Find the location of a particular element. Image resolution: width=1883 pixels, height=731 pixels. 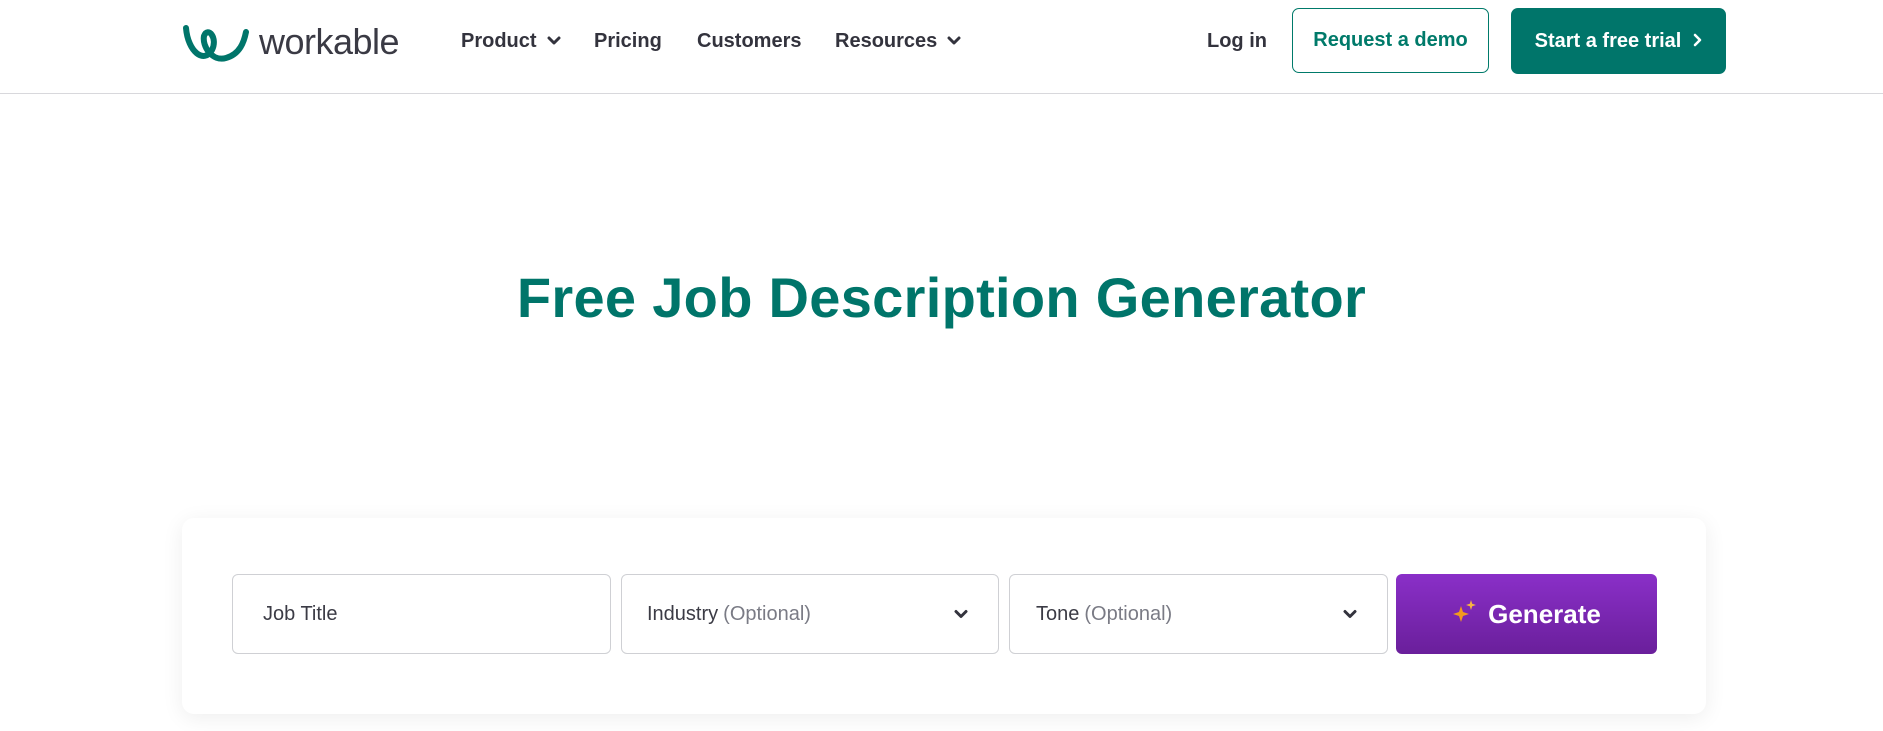

chevron-right-icon is located at coordinates (1697, 41).